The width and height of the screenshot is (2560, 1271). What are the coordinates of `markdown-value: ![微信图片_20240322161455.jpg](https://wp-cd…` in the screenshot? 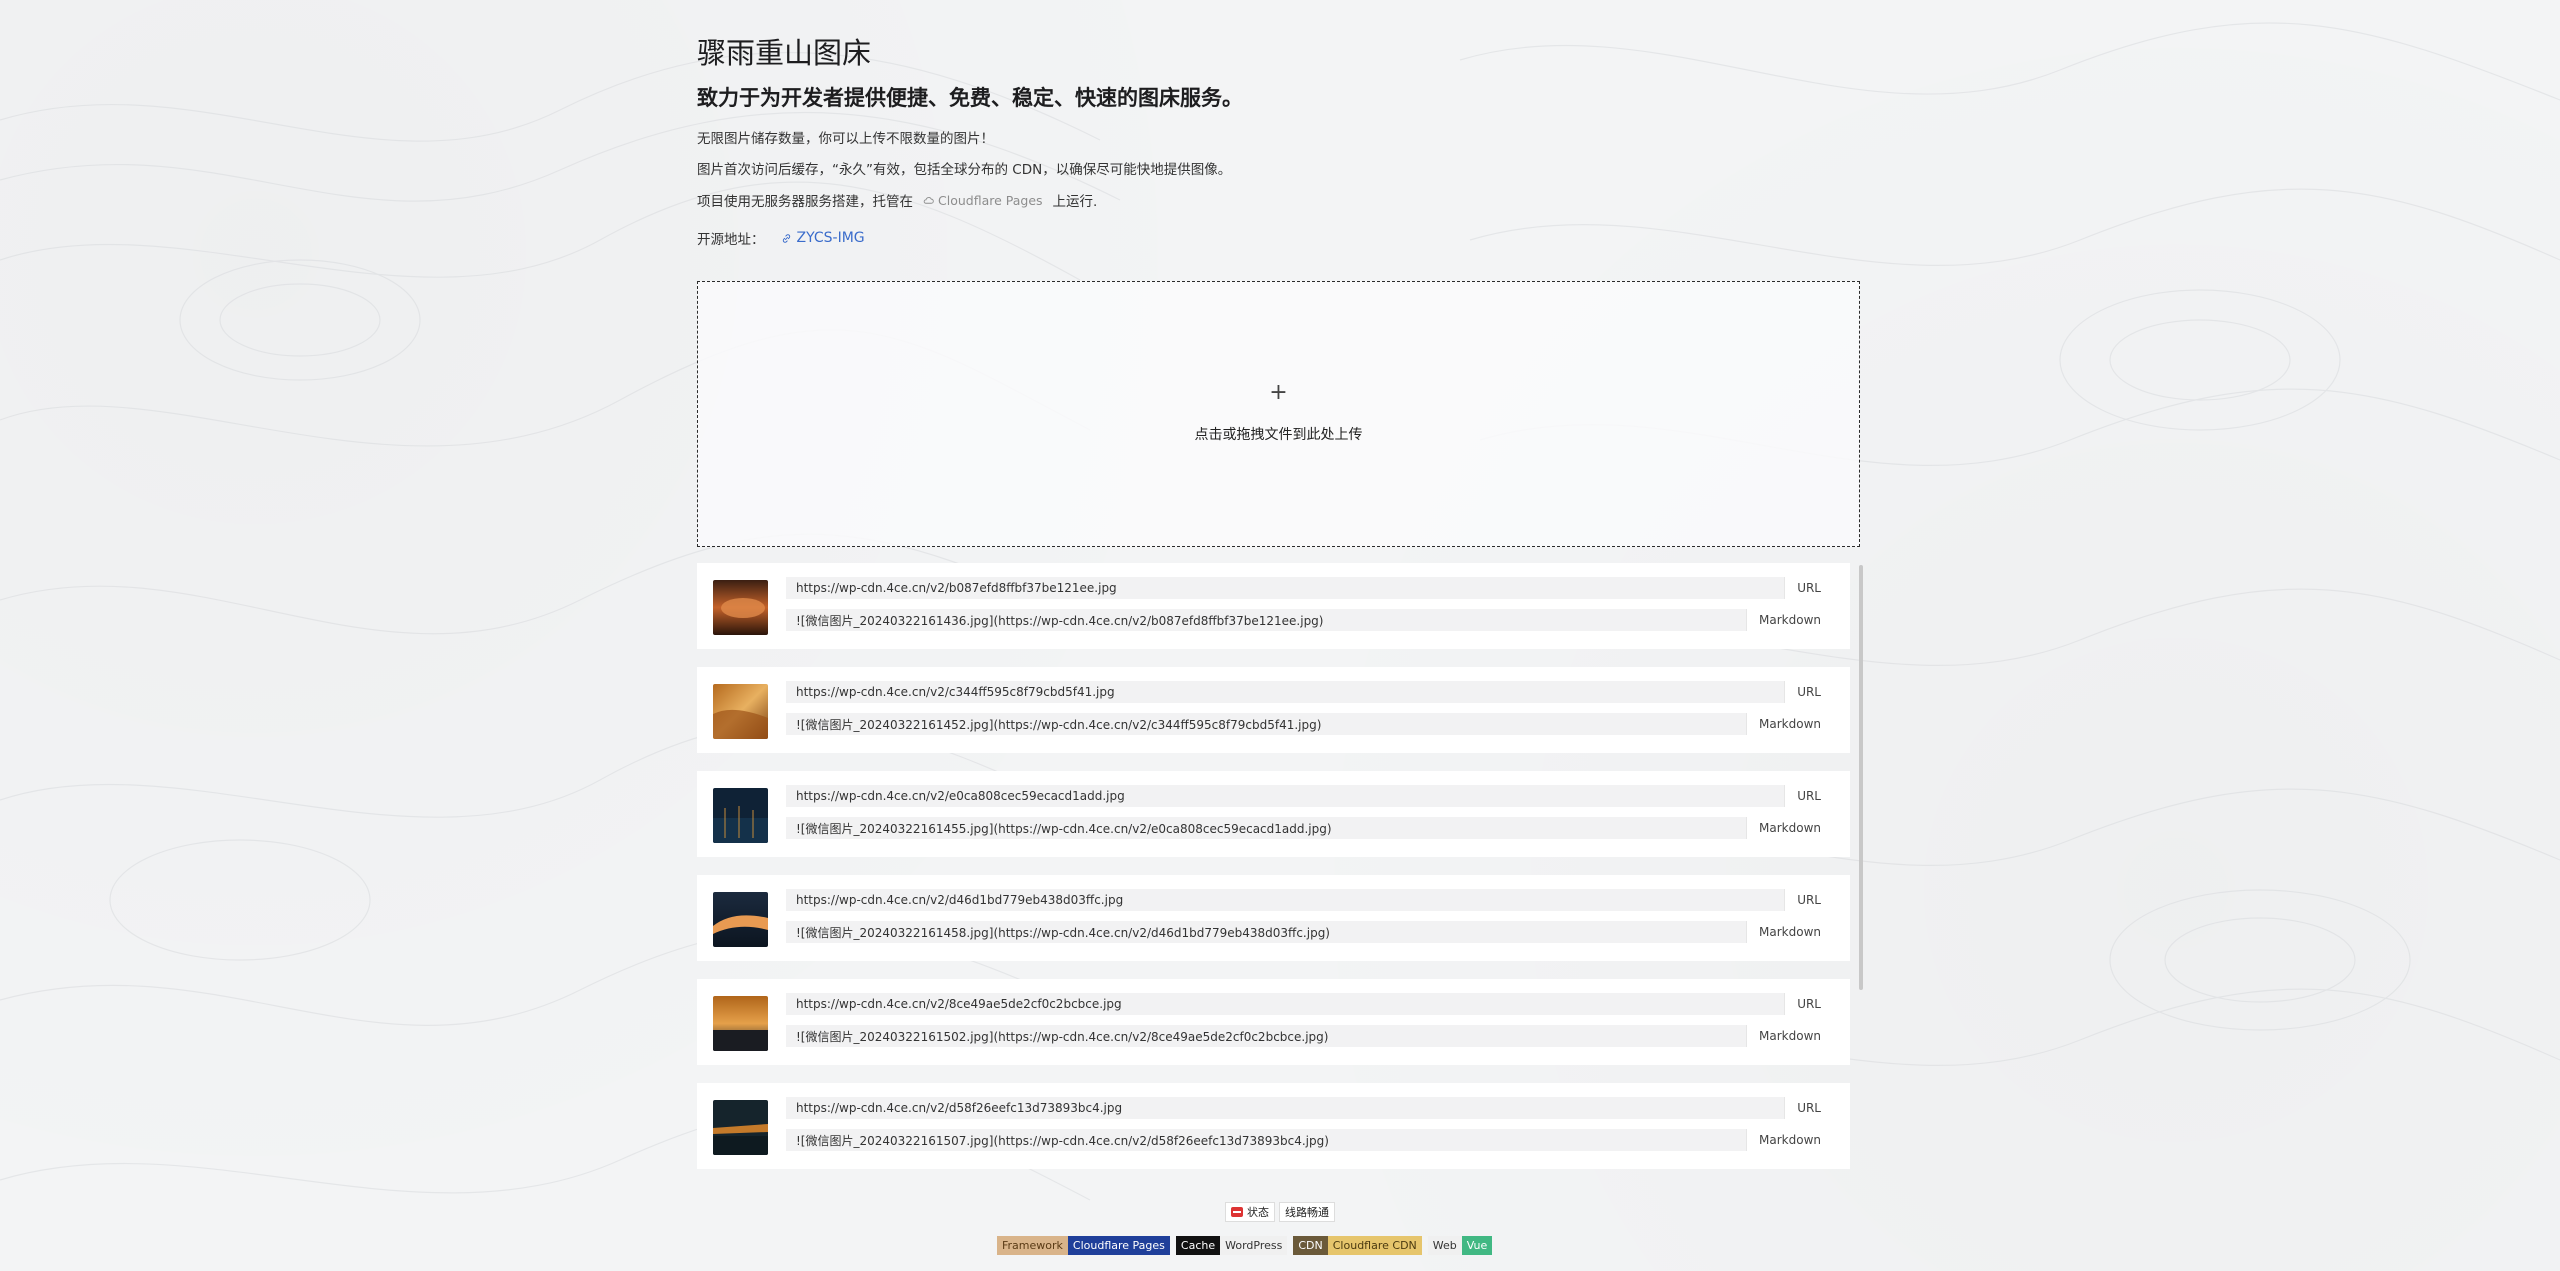 It's located at (1064, 828).